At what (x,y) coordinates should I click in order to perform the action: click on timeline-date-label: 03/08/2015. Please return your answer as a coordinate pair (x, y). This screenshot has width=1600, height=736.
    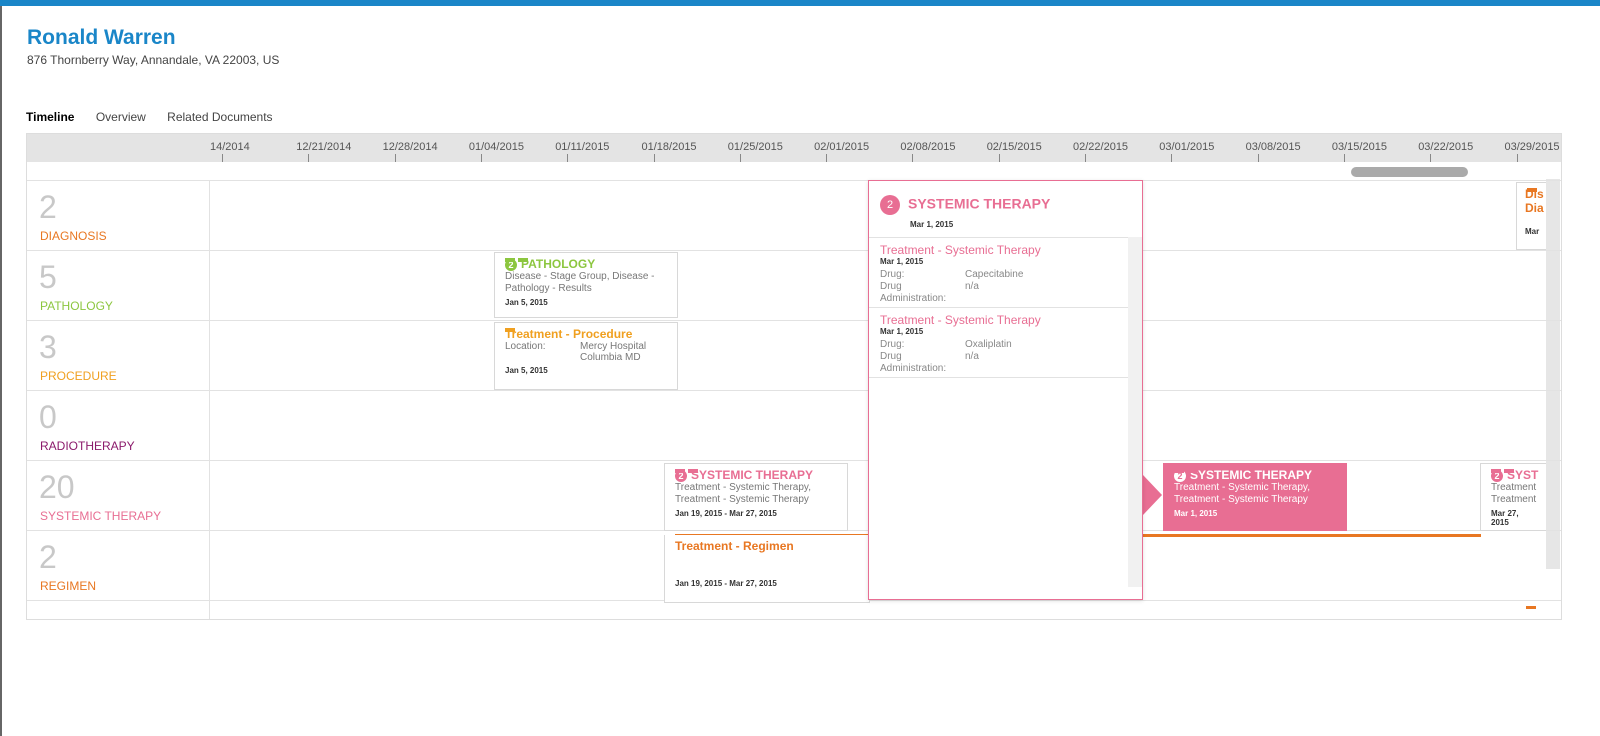
    Looking at the image, I should click on (1273, 147).